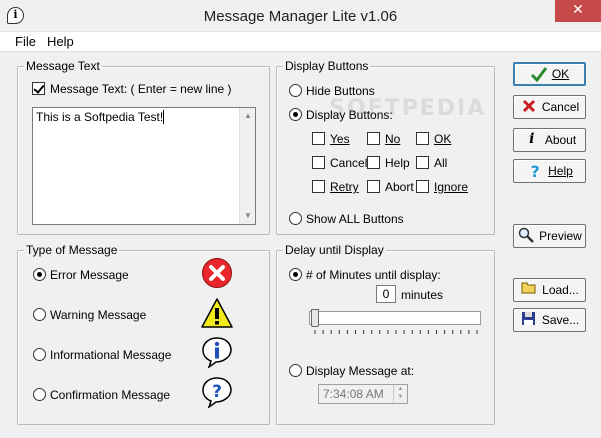 This screenshot has height=438, width=601. I want to click on yes-checkbox, so click(318, 138).